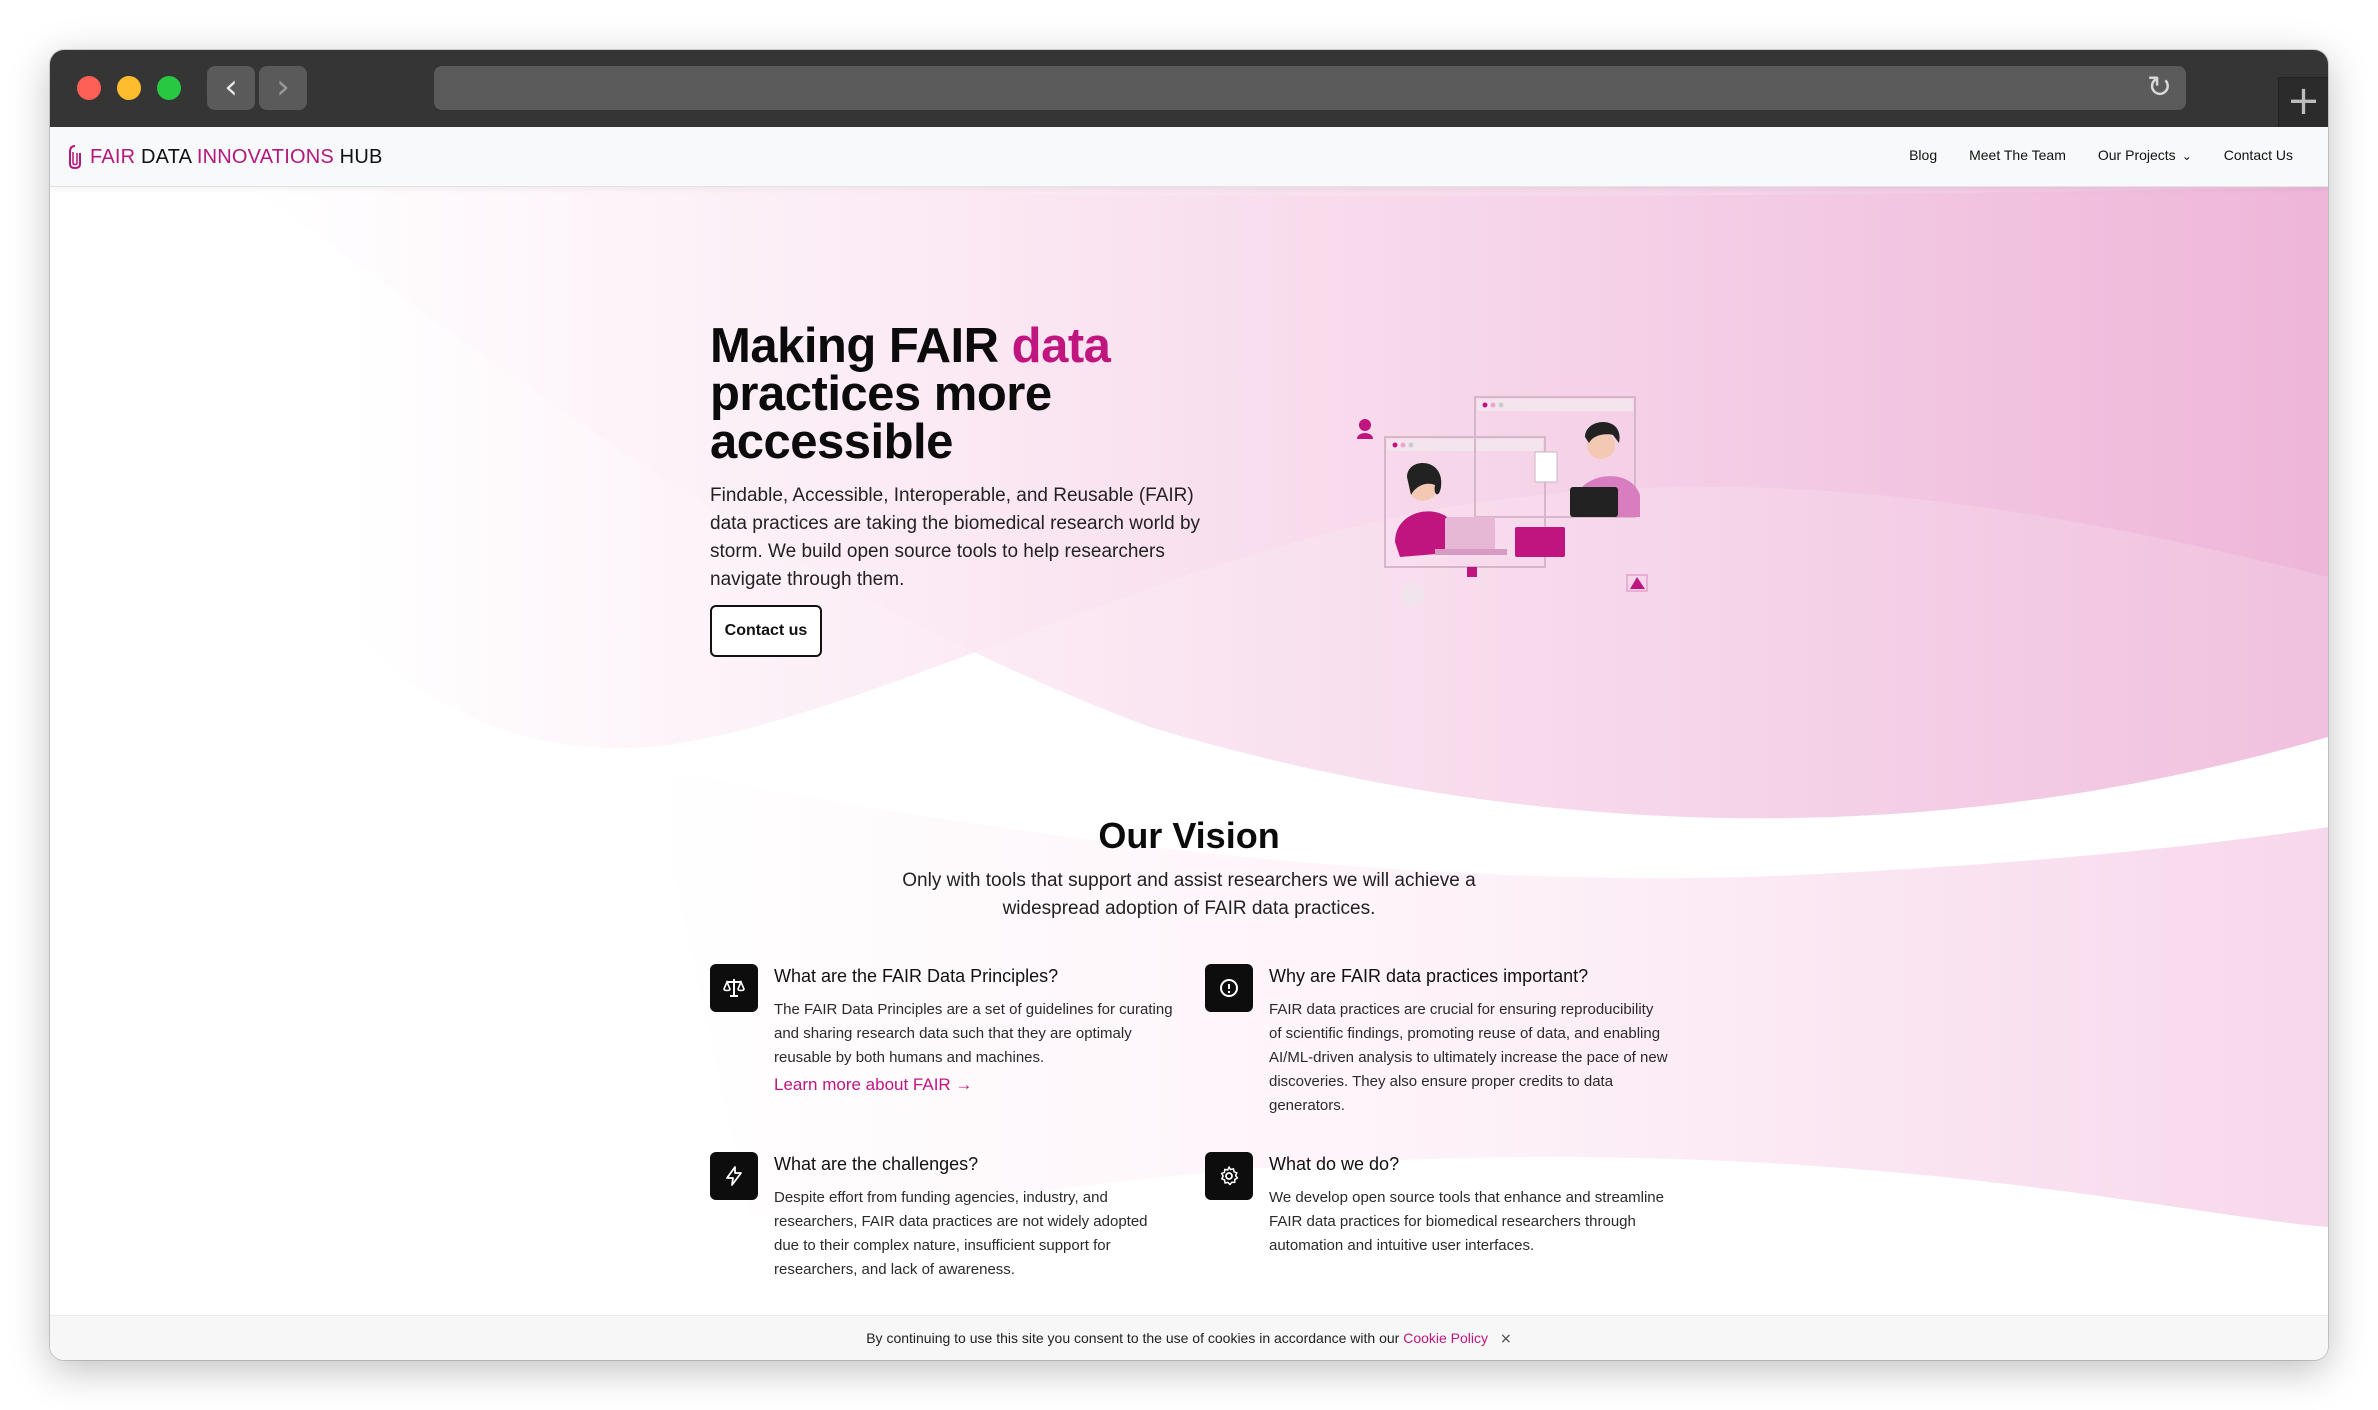  I want to click on back-button: ‹, so click(231, 88).